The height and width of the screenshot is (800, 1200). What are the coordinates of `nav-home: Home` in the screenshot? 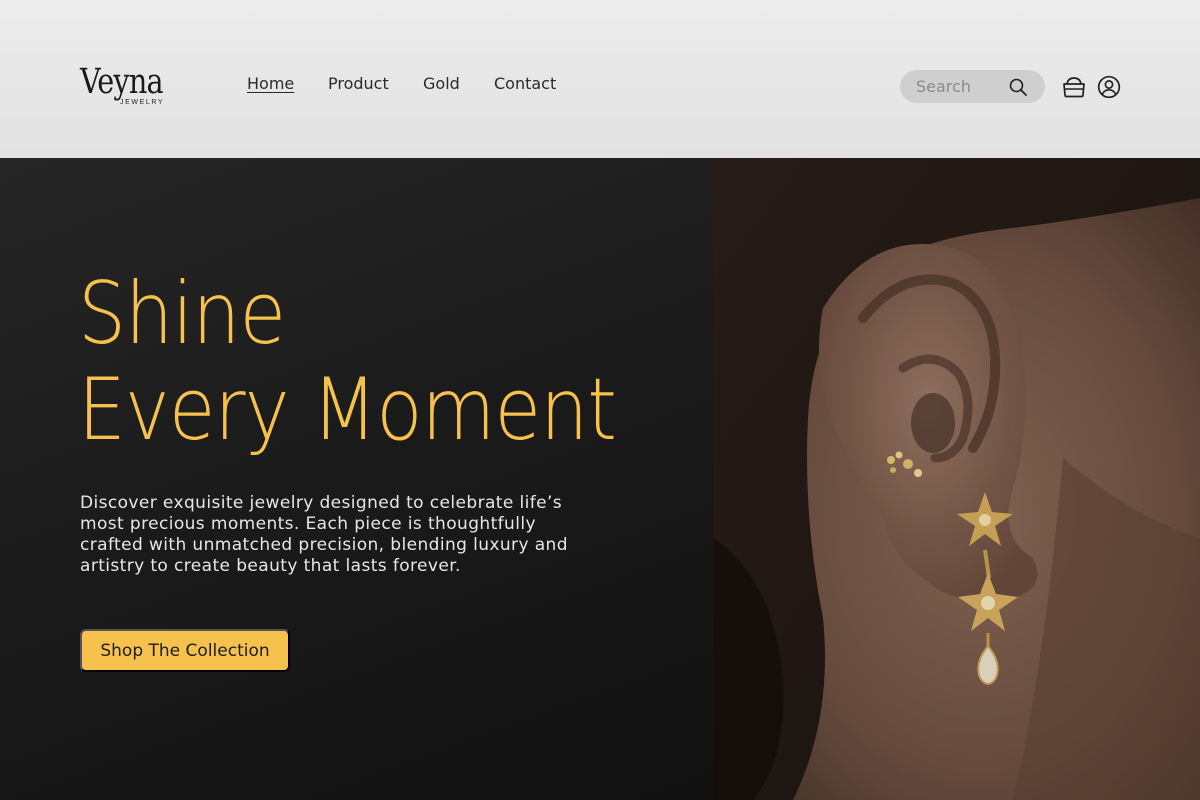 It's located at (270, 83).